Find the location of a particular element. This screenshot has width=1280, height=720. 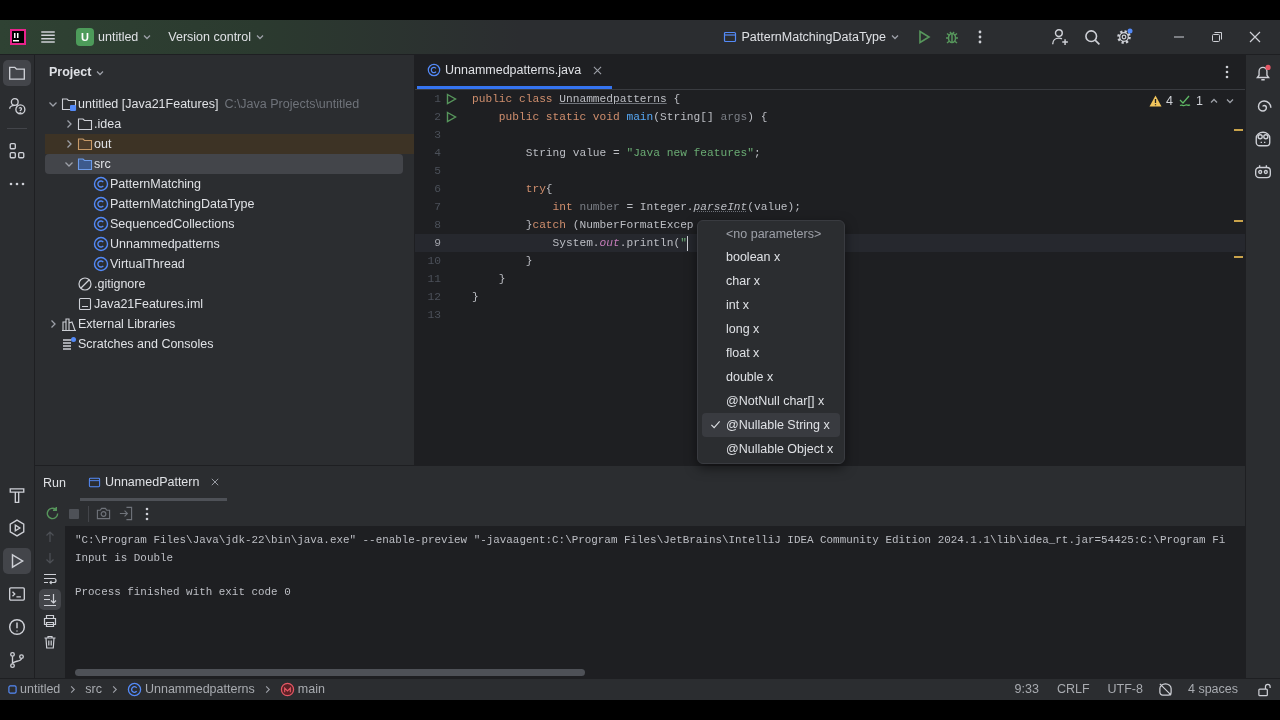

tree-item: .idea is located at coordinates (224, 124).